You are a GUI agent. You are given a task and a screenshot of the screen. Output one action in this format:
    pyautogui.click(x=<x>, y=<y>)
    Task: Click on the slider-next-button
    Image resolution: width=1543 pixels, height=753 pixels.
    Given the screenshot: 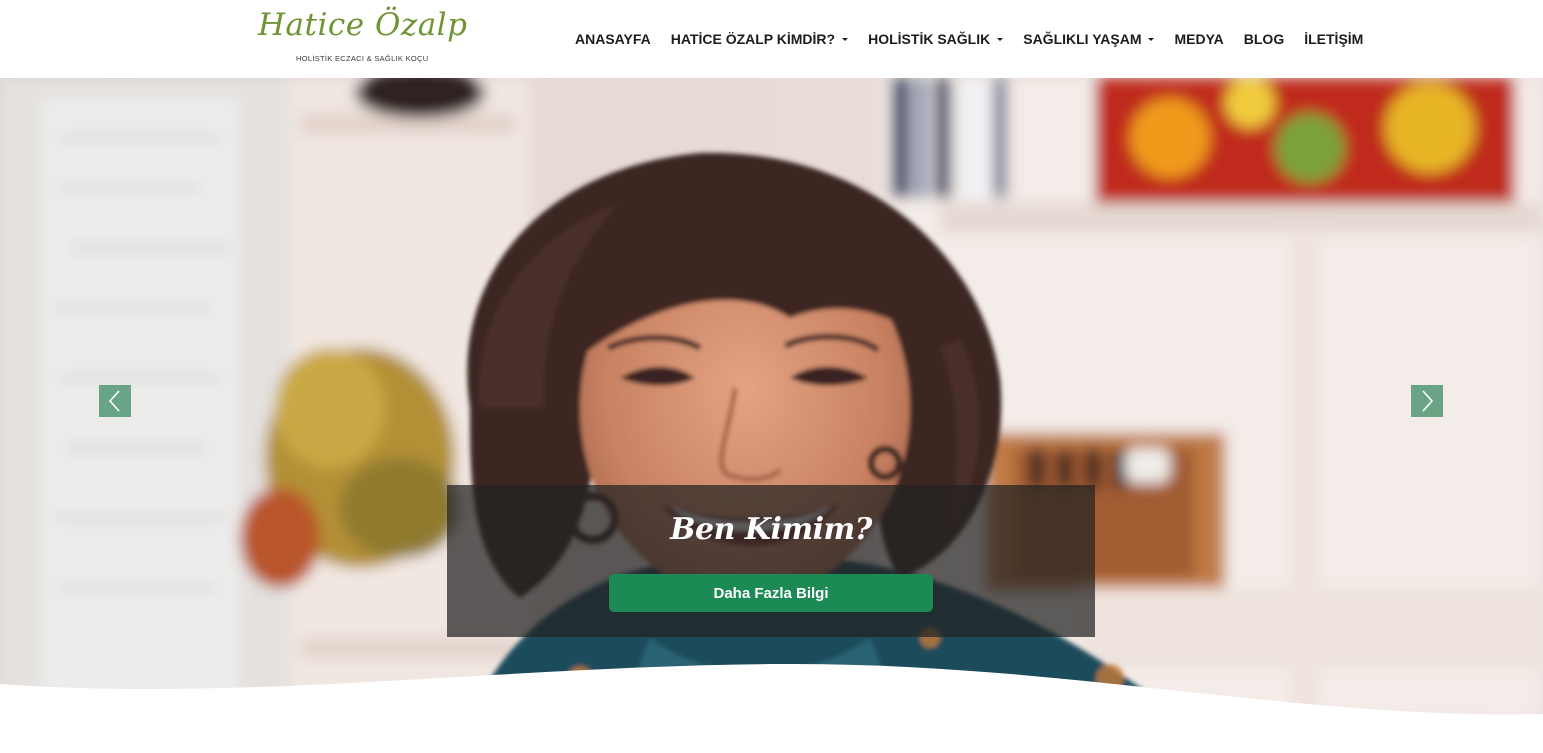 What is the action you would take?
    pyautogui.click(x=1427, y=401)
    